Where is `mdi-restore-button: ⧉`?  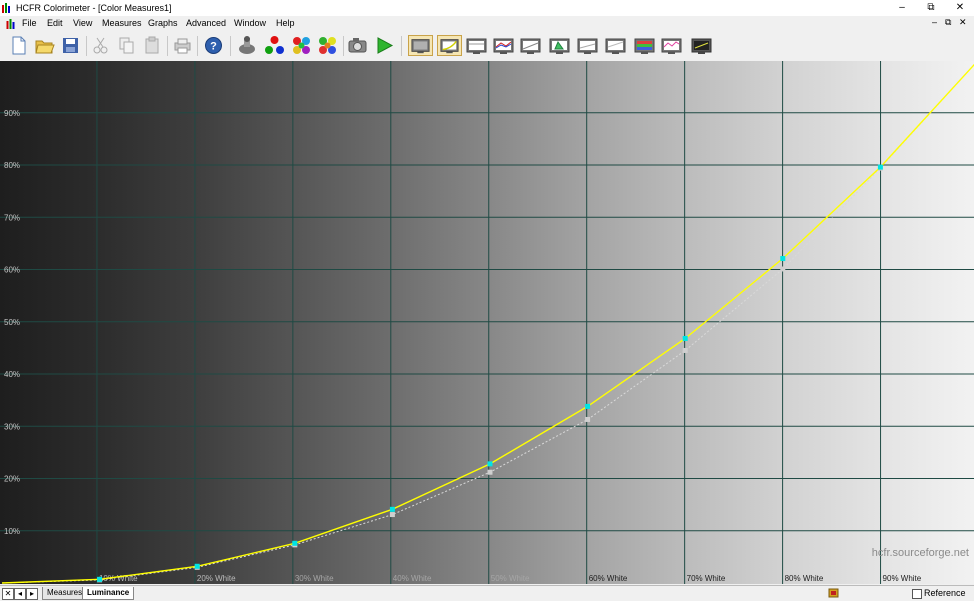
mdi-restore-button: ⧉ is located at coordinates (948, 22).